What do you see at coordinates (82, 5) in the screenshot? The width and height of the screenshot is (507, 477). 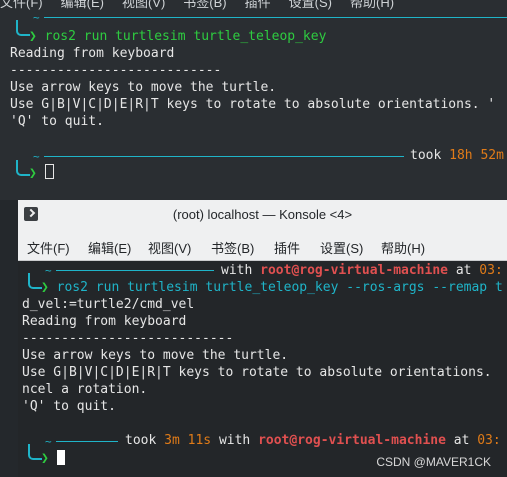 I see `back-menu-edit: 编辑(E)` at bounding box center [82, 5].